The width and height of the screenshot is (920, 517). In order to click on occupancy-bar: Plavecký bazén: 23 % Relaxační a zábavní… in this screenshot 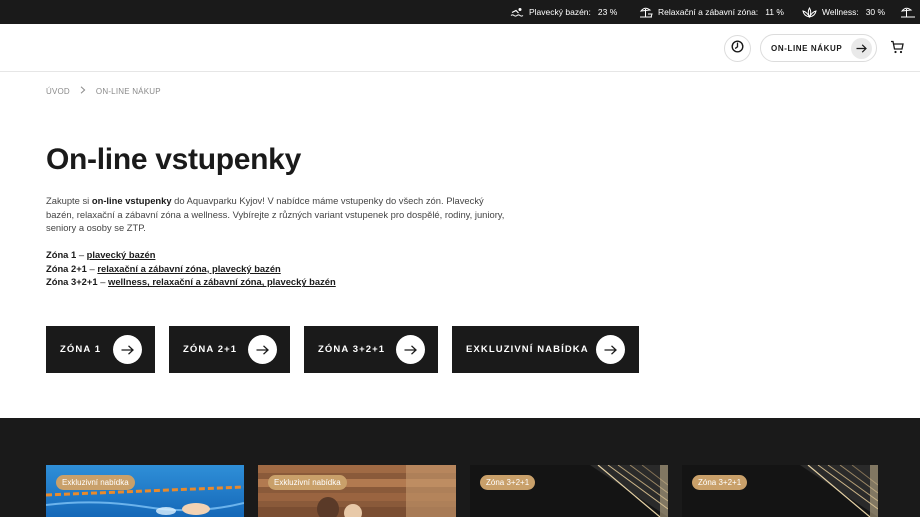, I will do `click(460, 12)`.